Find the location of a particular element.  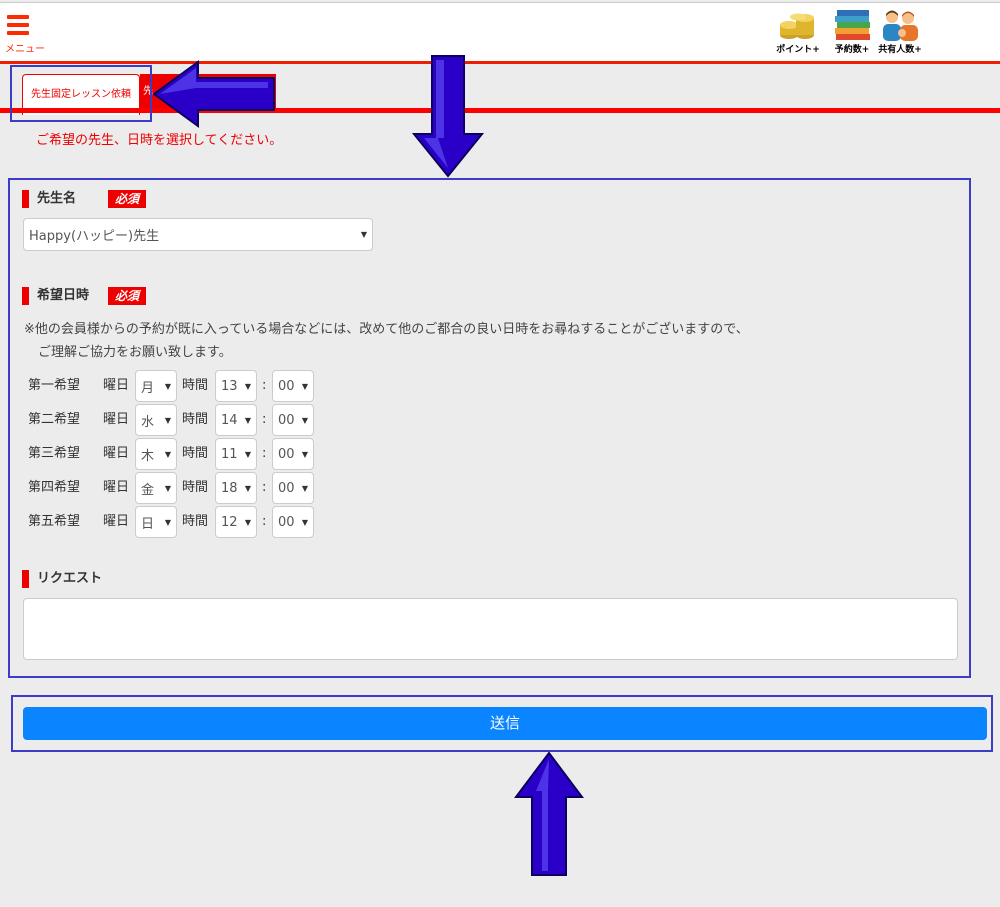

points-button: ポイント+ is located at coordinates (798, 34).